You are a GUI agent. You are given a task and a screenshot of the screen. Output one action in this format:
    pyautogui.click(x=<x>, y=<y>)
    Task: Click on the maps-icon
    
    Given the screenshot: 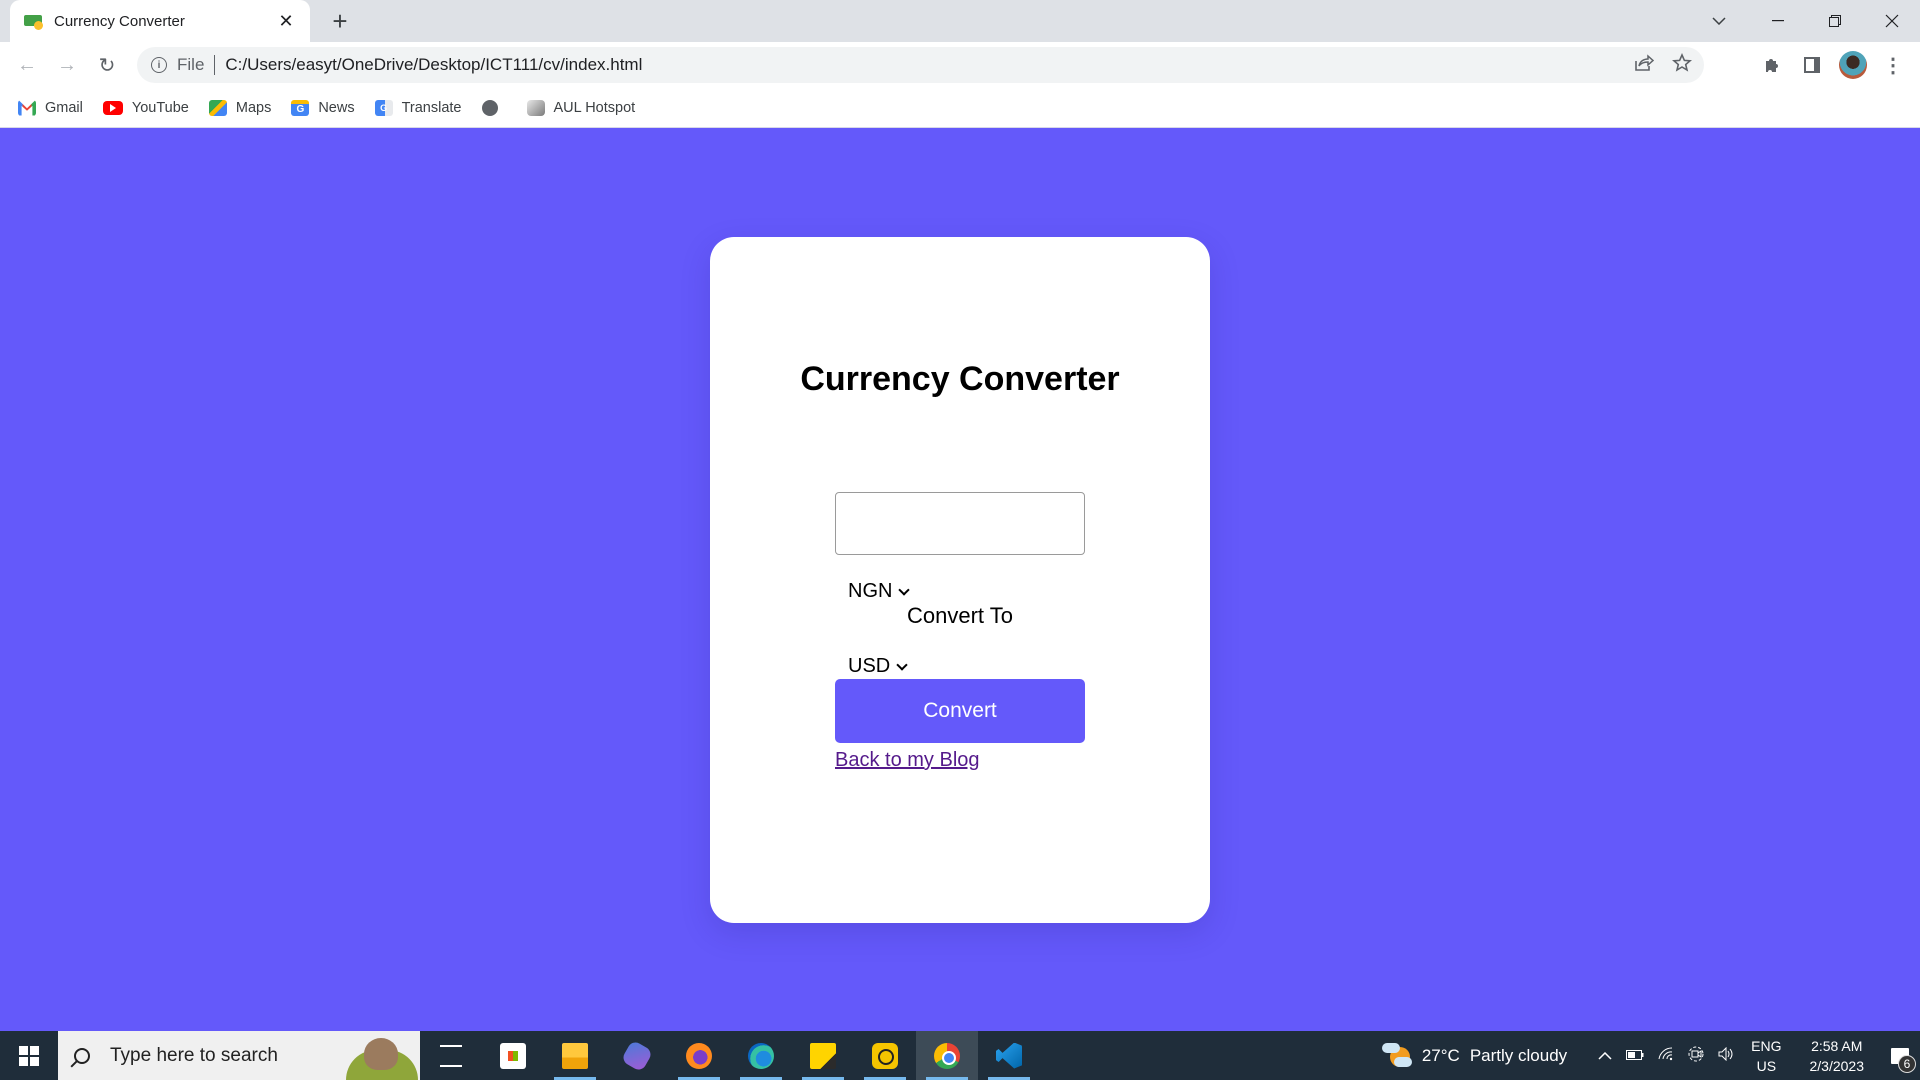 What is the action you would take?
    pyautogui.click(x=217, y=107)
    